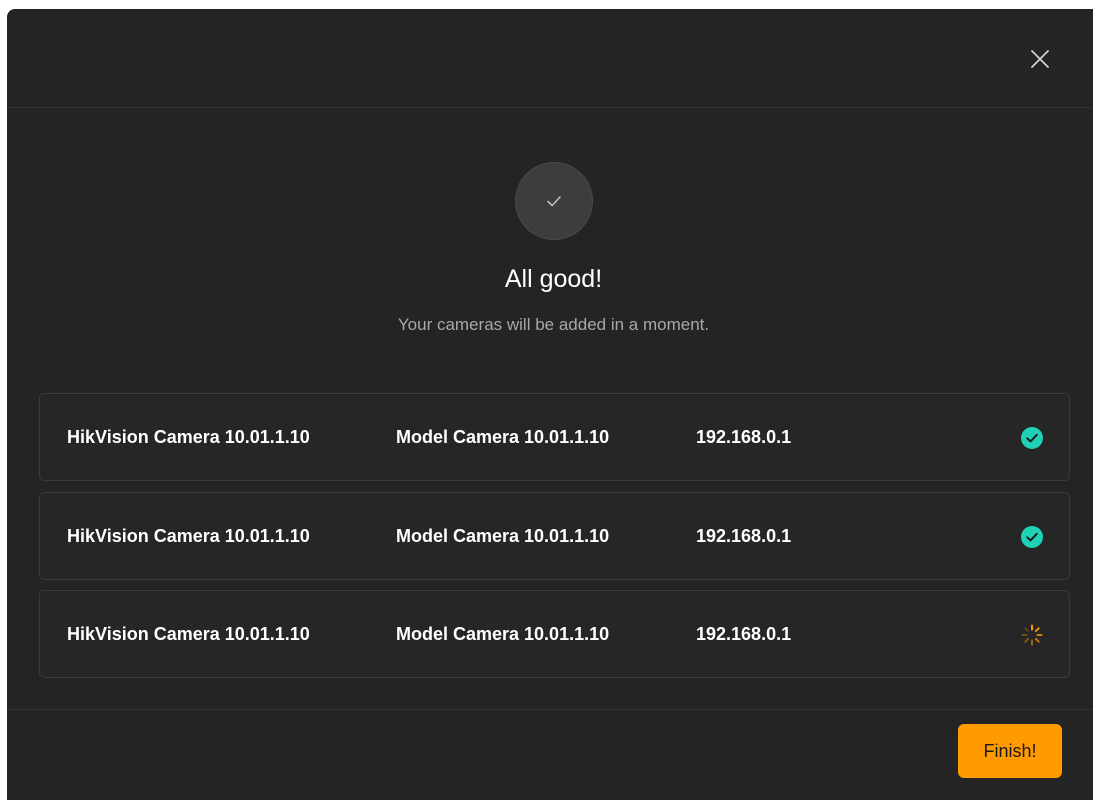 The height and width of the screenshot is (800, 1093). I want to click on spinner-icon, so click(1032, 635).